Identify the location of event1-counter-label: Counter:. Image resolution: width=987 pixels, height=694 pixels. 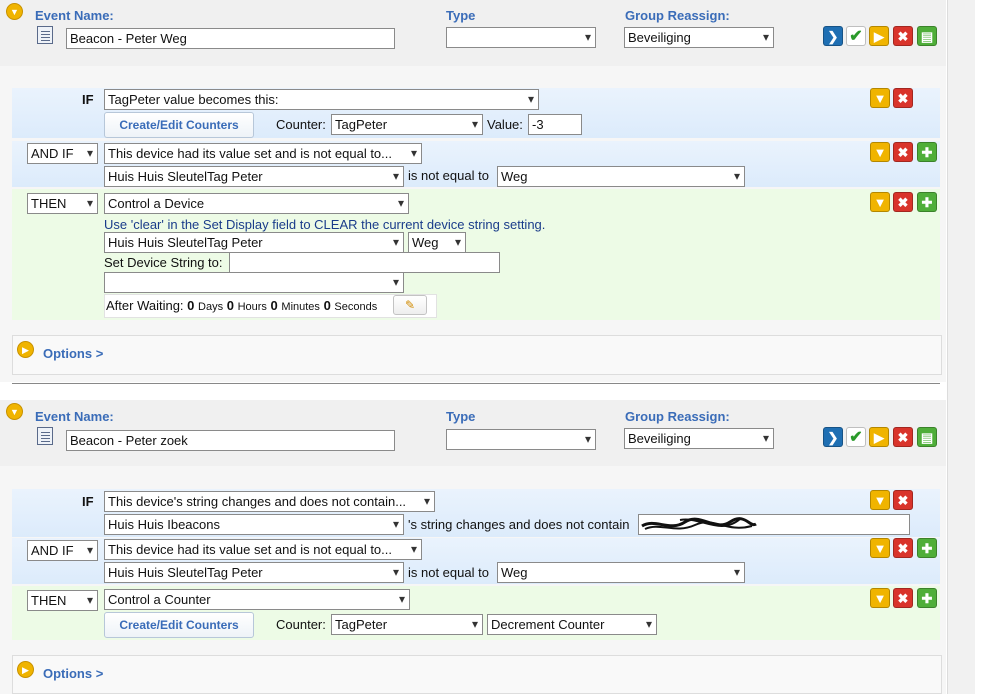
(301, 124).